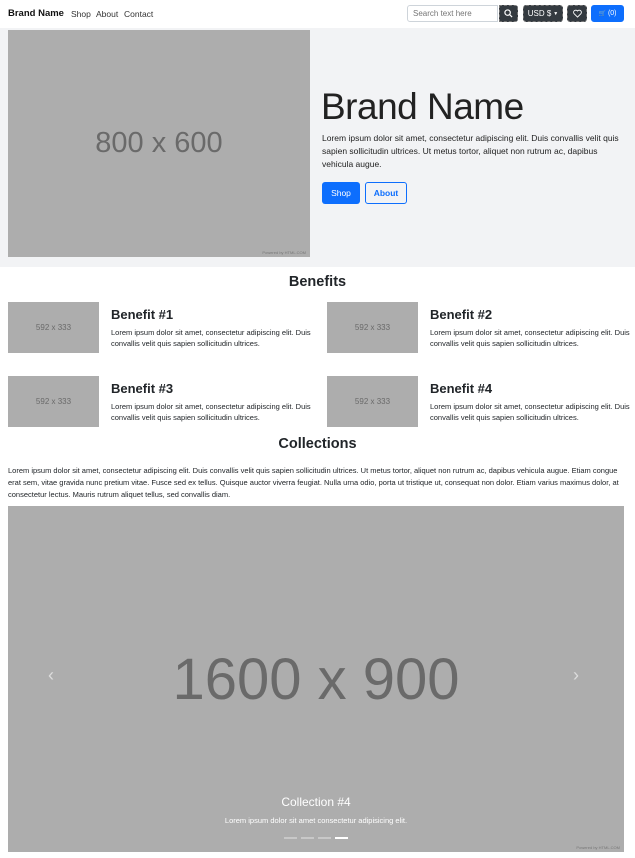  Describe the element at coordinates (317, 282) in the screenshot. I see `benefits-title: Benefits` at that location.